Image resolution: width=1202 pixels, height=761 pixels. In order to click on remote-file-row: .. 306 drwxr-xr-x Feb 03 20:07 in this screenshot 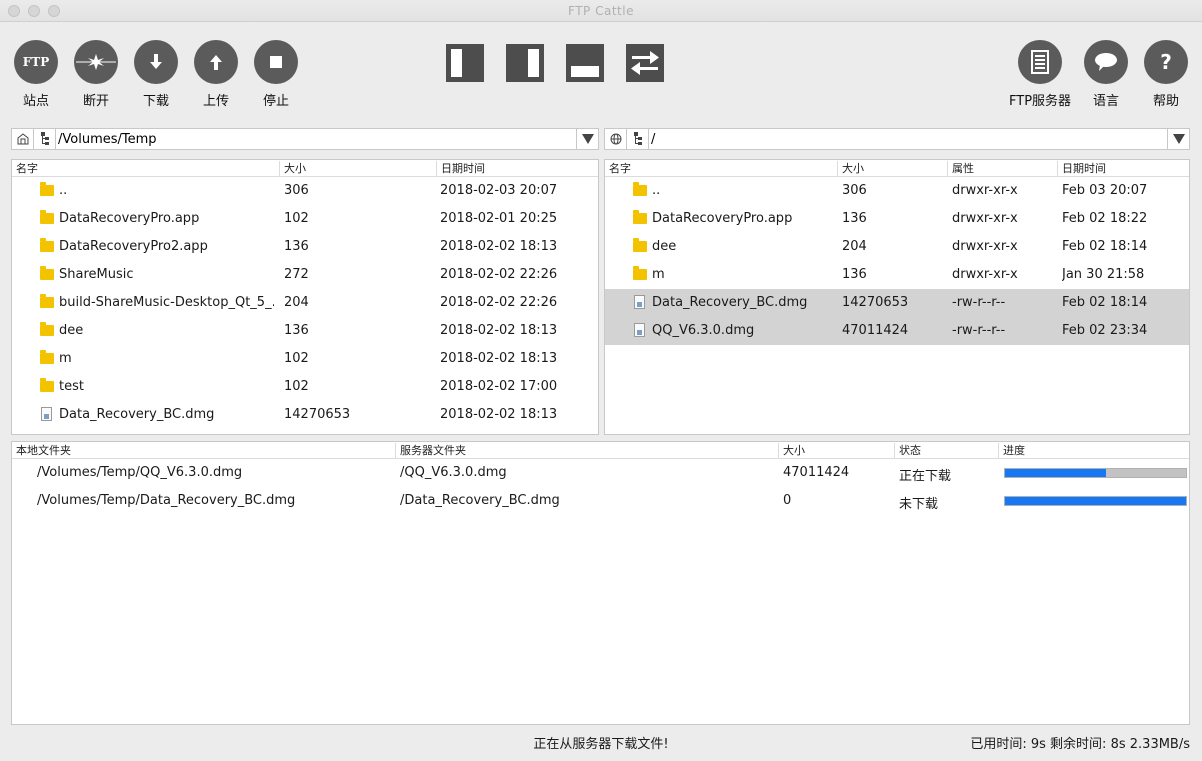, I will do `click(897, 191)`.